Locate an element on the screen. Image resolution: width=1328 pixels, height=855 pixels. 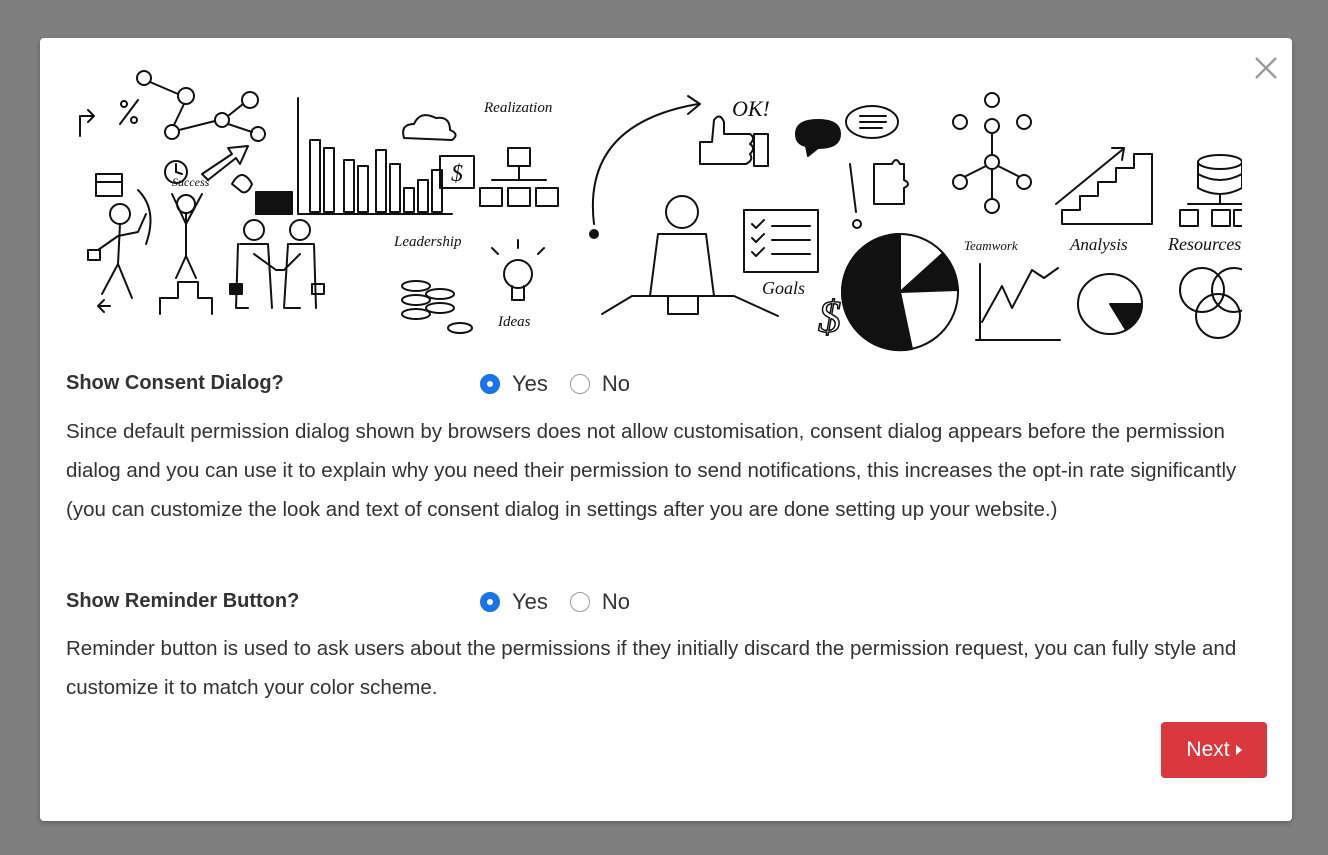
reminder-yes-radio is located at coordinates (490, 602).